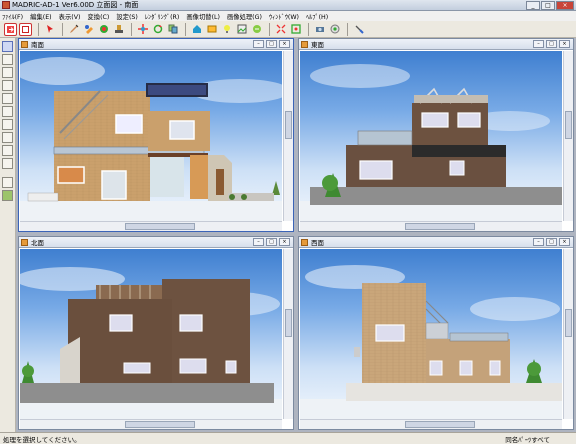 Image resolution: width=576 pixels, height=444 pixels. I want to click on menu-convert: 変換(C), so click(98, 16).